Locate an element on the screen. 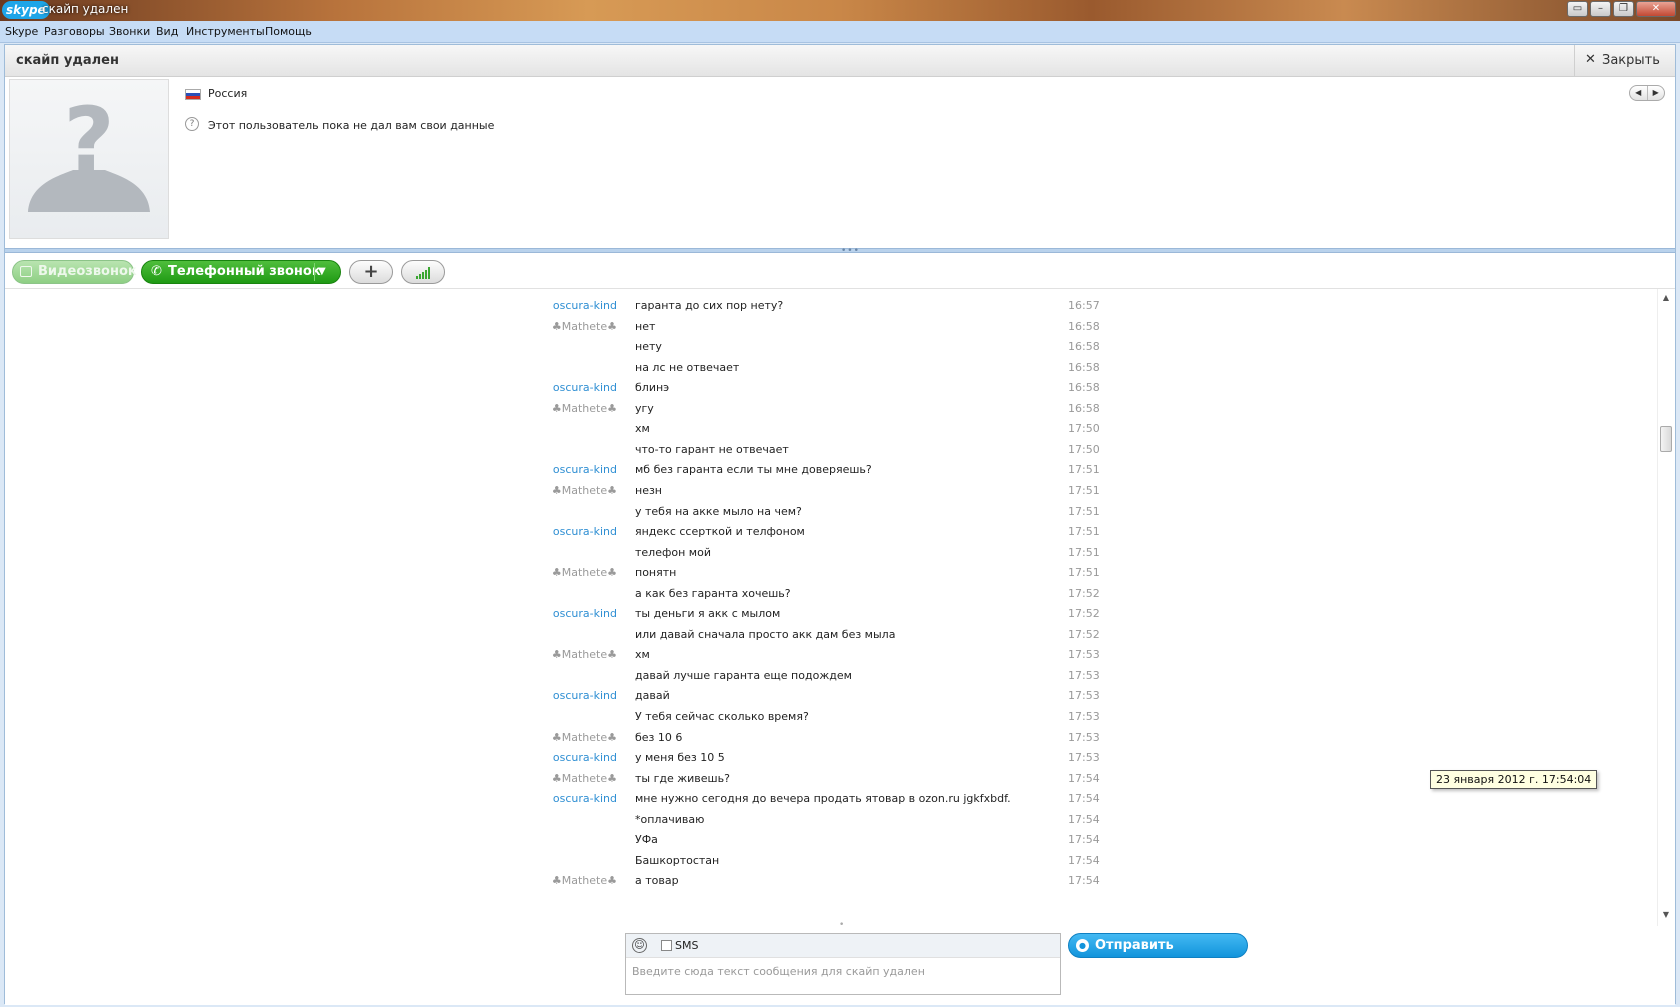 Image resolution: width=1680 pixels, height=1007 pixels. message-row: нету 16:58 is located at coordinates (830, 347).